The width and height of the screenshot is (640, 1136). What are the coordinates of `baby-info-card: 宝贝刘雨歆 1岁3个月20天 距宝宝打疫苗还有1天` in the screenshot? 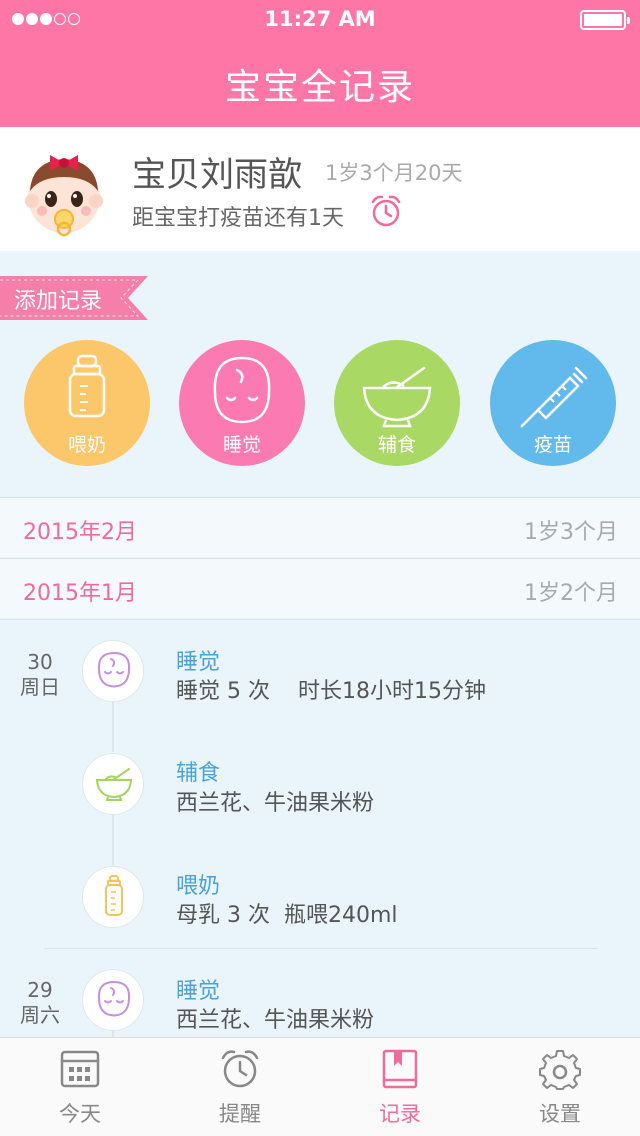 It's located at (320, 189).